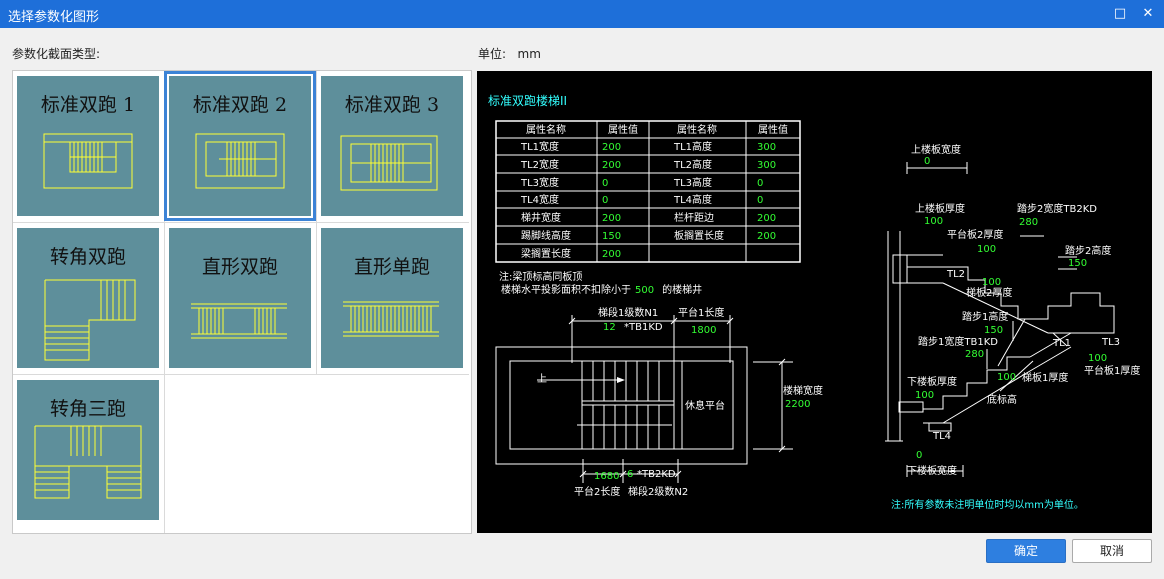 Image resolution: width=1164 pixels, height=579 pixels. Describe the element at coordinates (940, 208) in the screenshot. I see `section-upper-slab-thk-label: 上楼板厚度` at that location.